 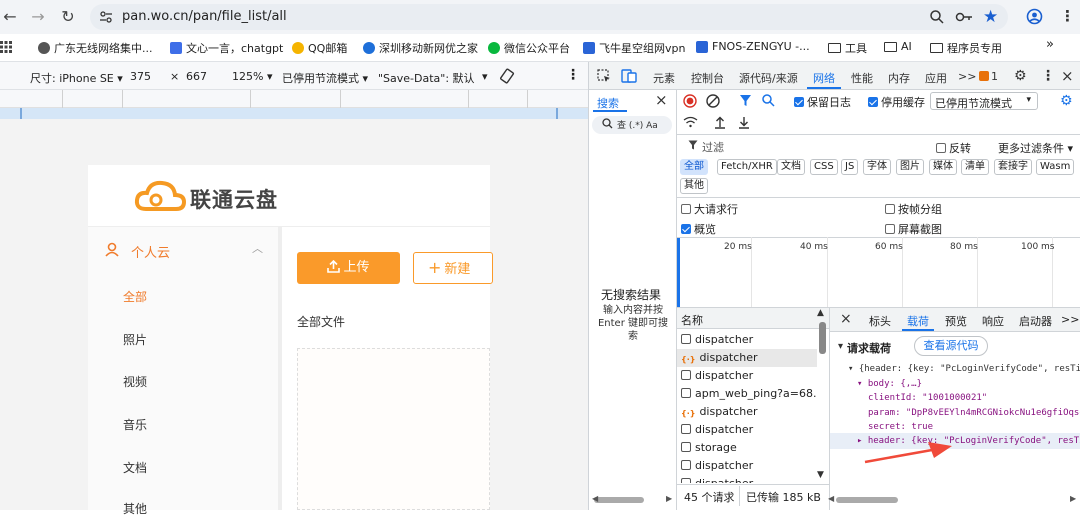 What do you see at coordinates (393, 429) in the screenshot?
I see `drop-zone` at bounding box center [393, 429].